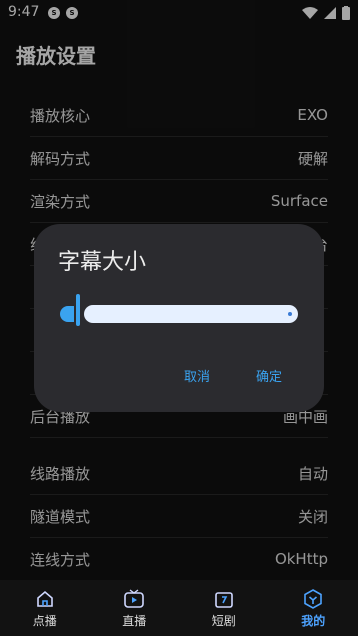  I want to click on live-tv-icon, so click(134, 599).